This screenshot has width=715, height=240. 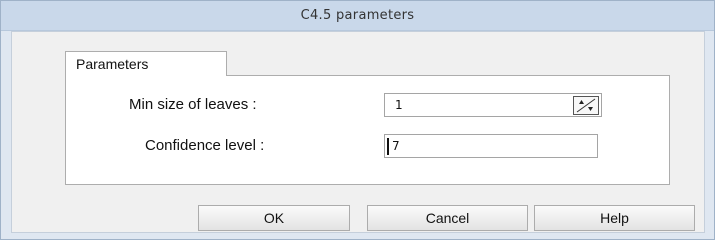 I want to click on min-size-of-leaves-value: 1, so click(x=399, y=105).